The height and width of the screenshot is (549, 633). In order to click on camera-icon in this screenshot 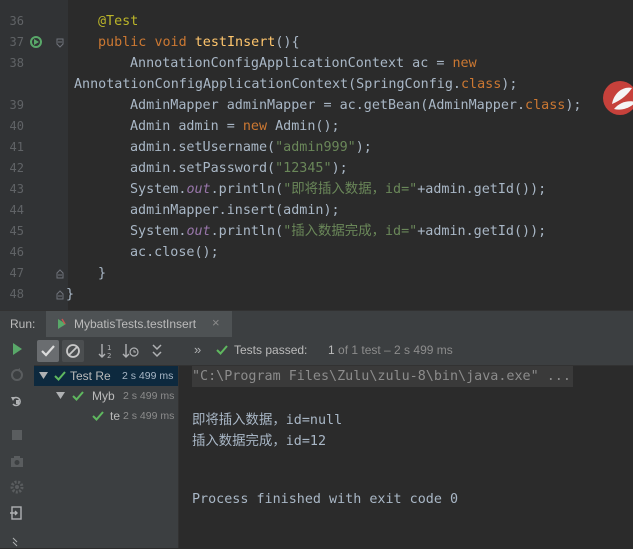, I will do `click(17, 461)`.